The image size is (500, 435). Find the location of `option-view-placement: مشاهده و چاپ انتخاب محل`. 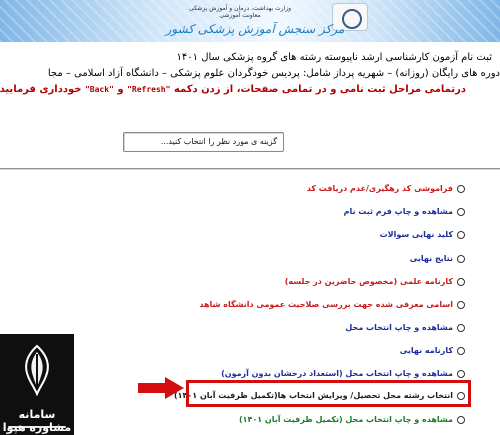

option-view-placement: مشاهده و چاپ انتخاب محل is located at coordinates (405, 327).